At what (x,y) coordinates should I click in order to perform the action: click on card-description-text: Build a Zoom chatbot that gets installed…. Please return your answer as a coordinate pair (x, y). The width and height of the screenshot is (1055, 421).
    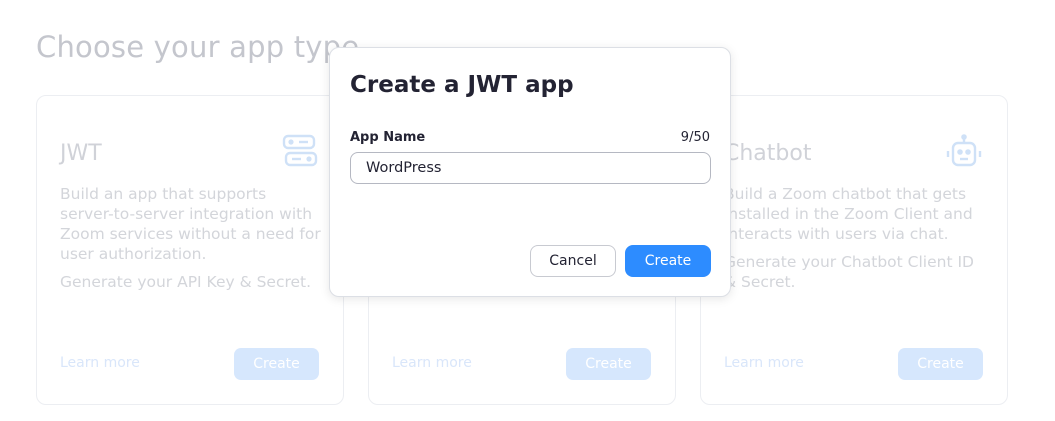
    Looking at the image, I should click on (848, 214).